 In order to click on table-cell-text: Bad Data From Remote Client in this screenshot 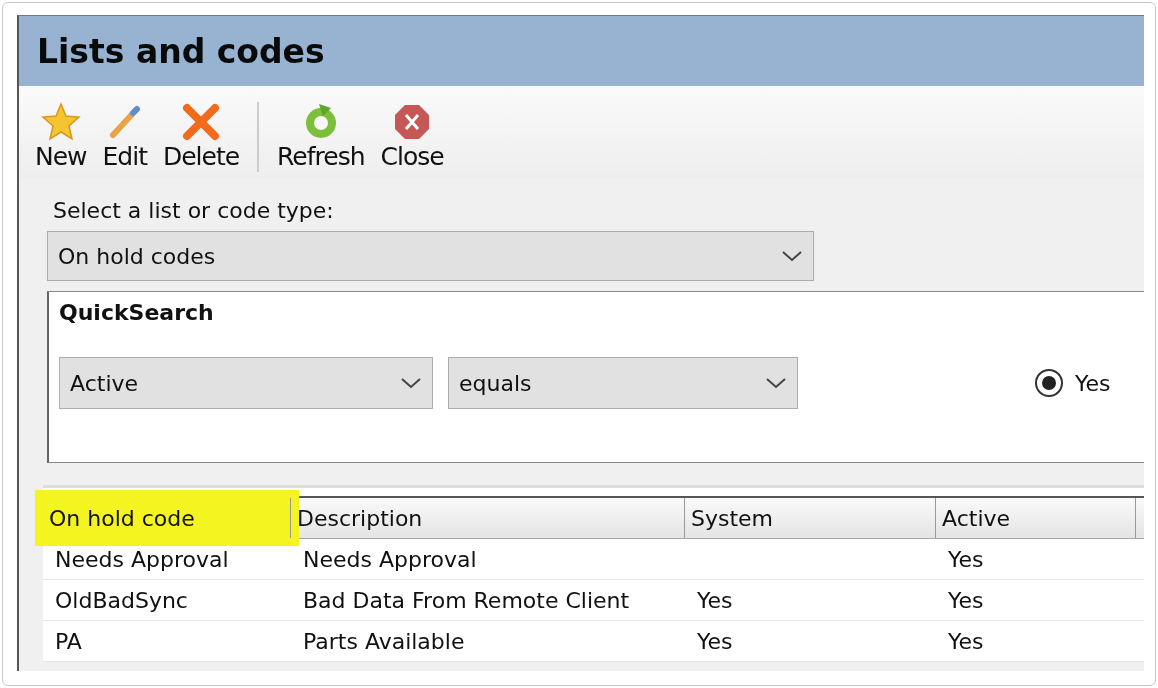, I will do `click(466, 600)`.